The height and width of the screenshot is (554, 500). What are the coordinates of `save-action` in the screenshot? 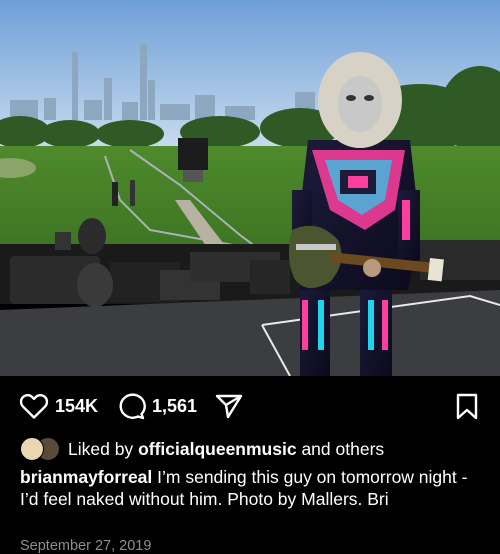 It's located at (467, 406).